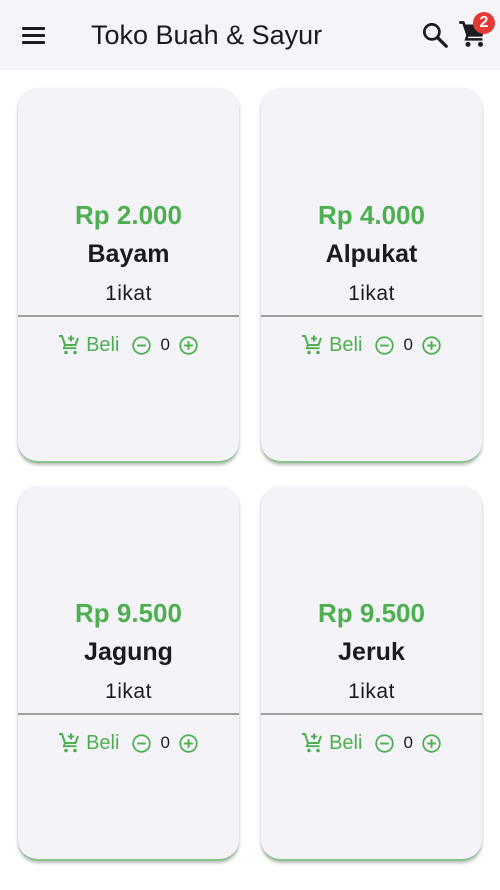 Image resolution: width=500 pixels, height=890 pixels. Describe the element at coordinates (128, 652) in the screenshot. I see `product-name: Jagung` at that location.